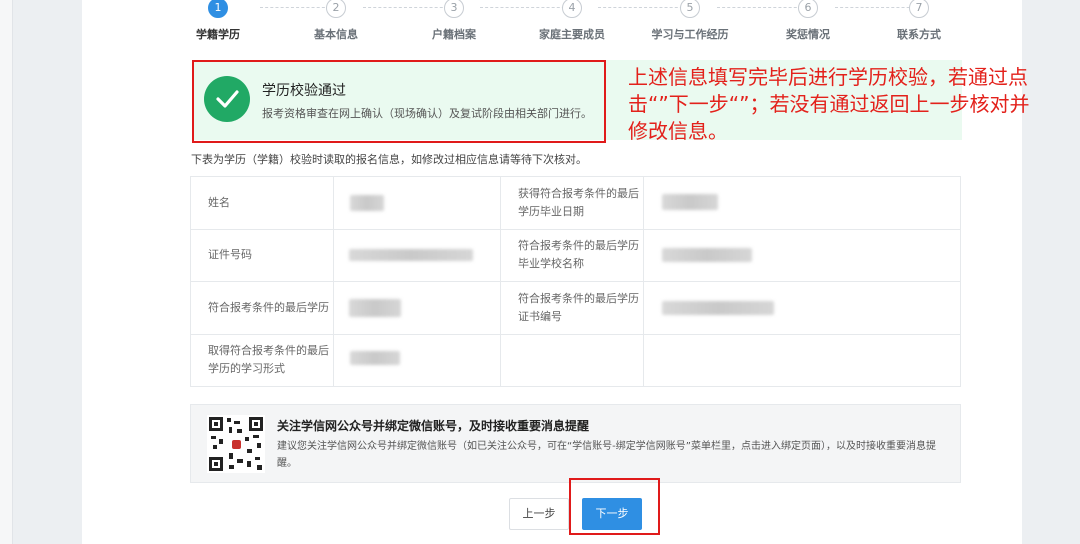 The width and height of the screenshot is (1080, 544). Describe the element at coordinates (336, 34) in the screenshot. I see `step-label: 基本信息` at that location.